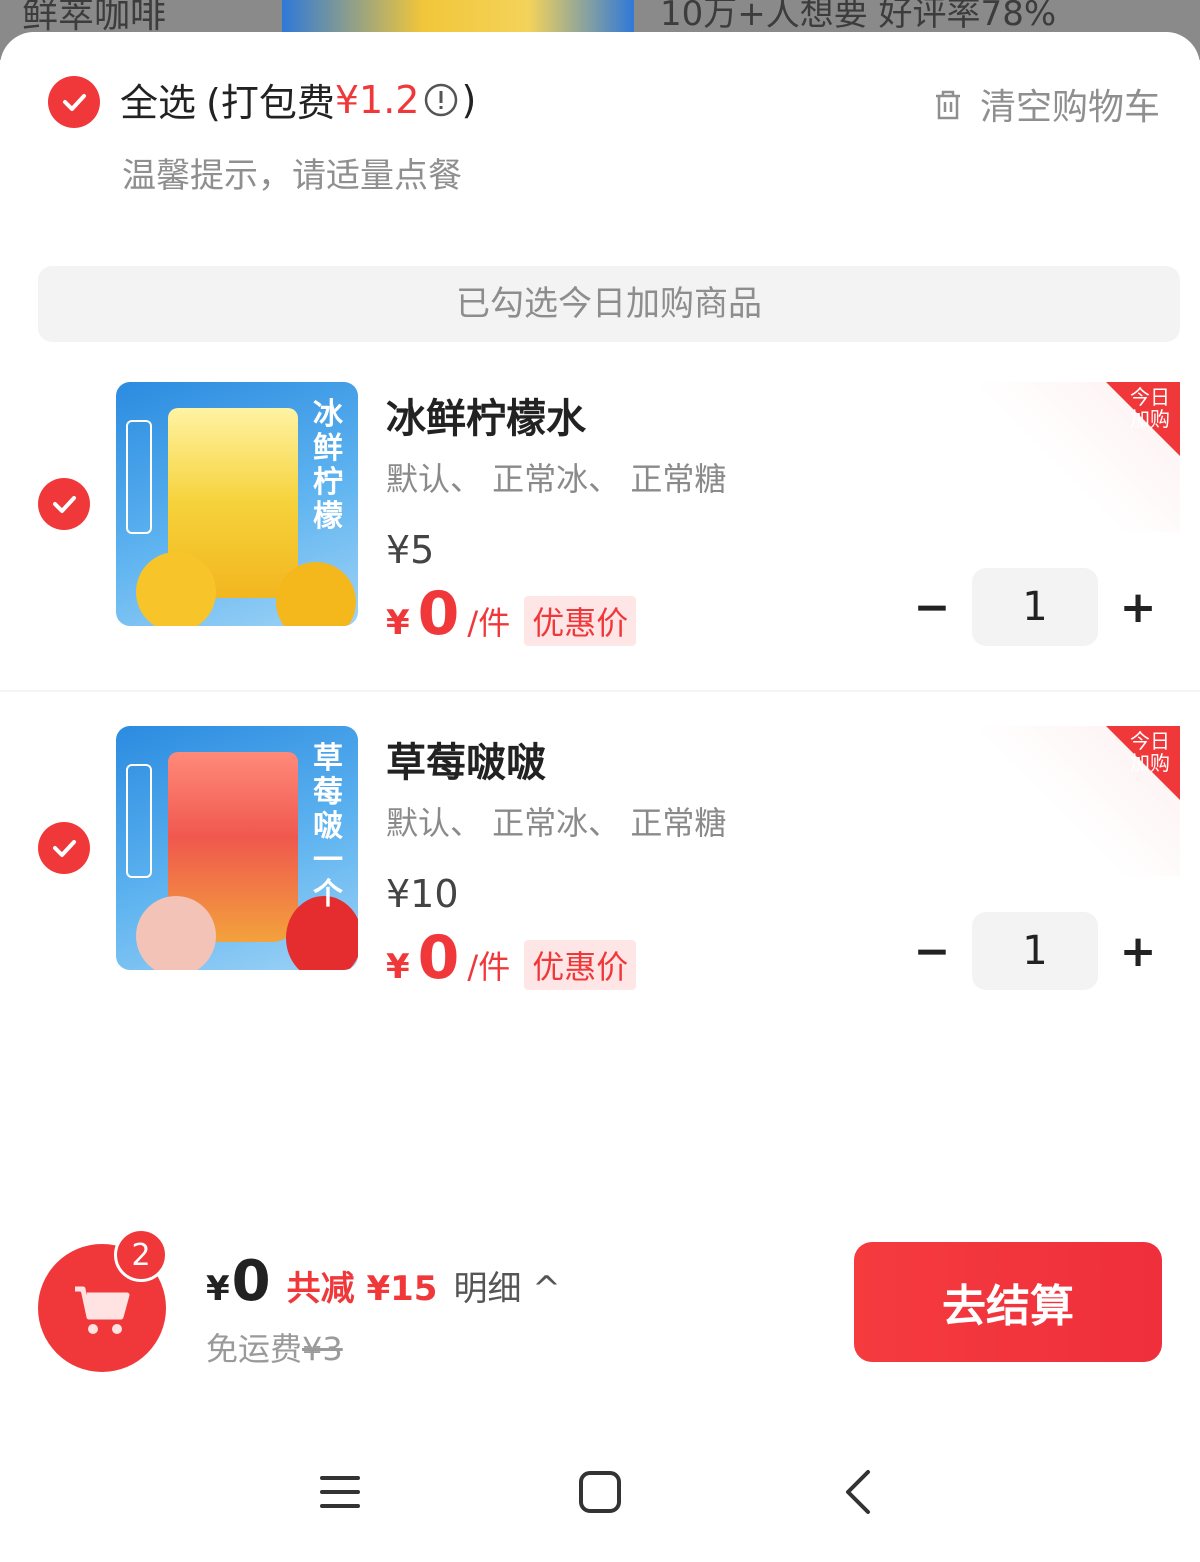 This screenshot has width=1200, height=1562. I want to click on product-image: 冰鲜柠檬, so click(237, 504).